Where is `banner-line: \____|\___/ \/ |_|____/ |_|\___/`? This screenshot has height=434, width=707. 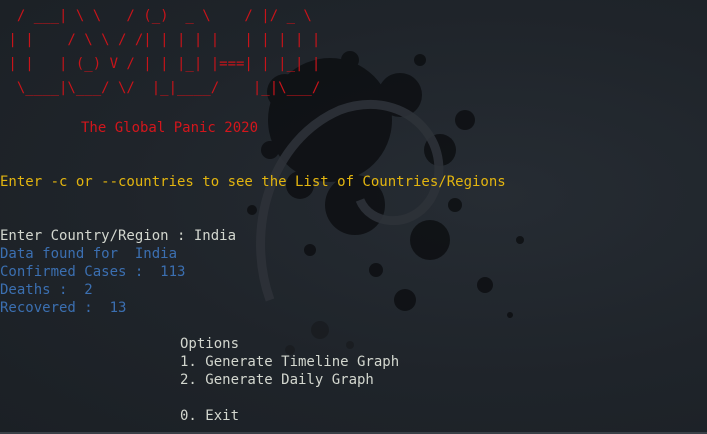 banner-line: \____|\___/ \/ |_|____/ |_|\___/ is located at coordinates (160, 88).